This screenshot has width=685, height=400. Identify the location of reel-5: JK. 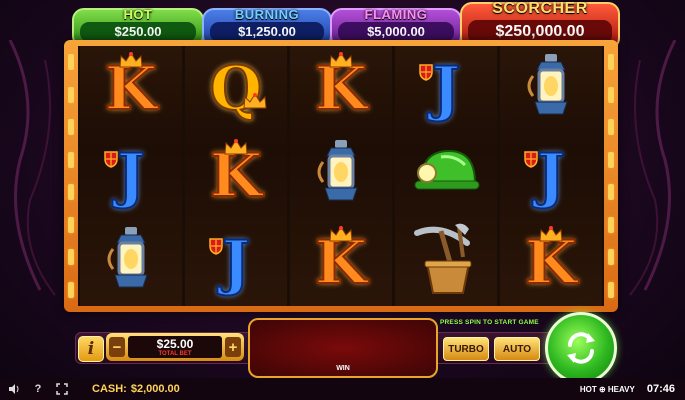
(551, 176).